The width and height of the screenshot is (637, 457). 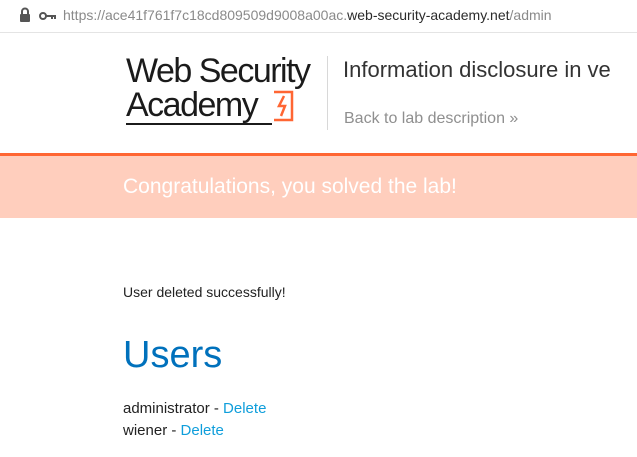 I want to click on back-to-lab-description-link: Back to lab description », so click(x=431, y=119).